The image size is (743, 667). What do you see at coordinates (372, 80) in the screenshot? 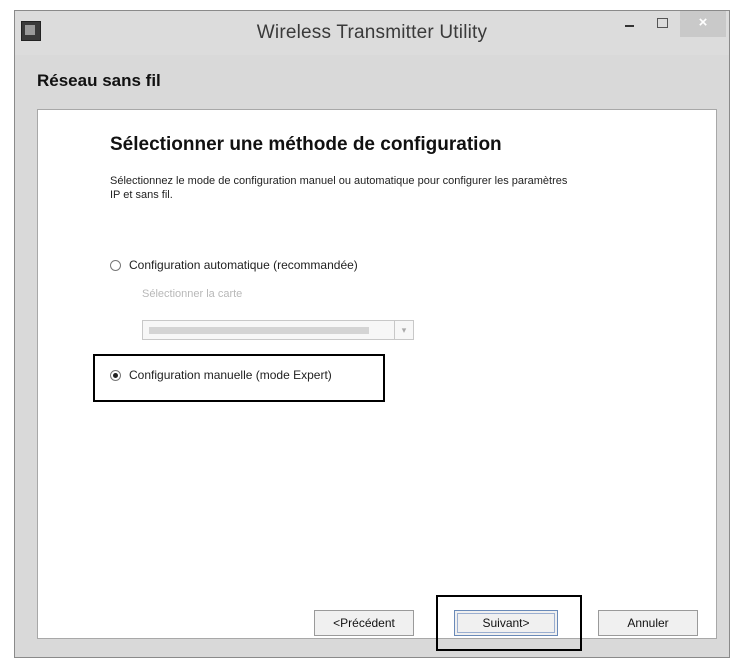
I see `section-header: Réseau sans fil` at bounding box center [372, 80].